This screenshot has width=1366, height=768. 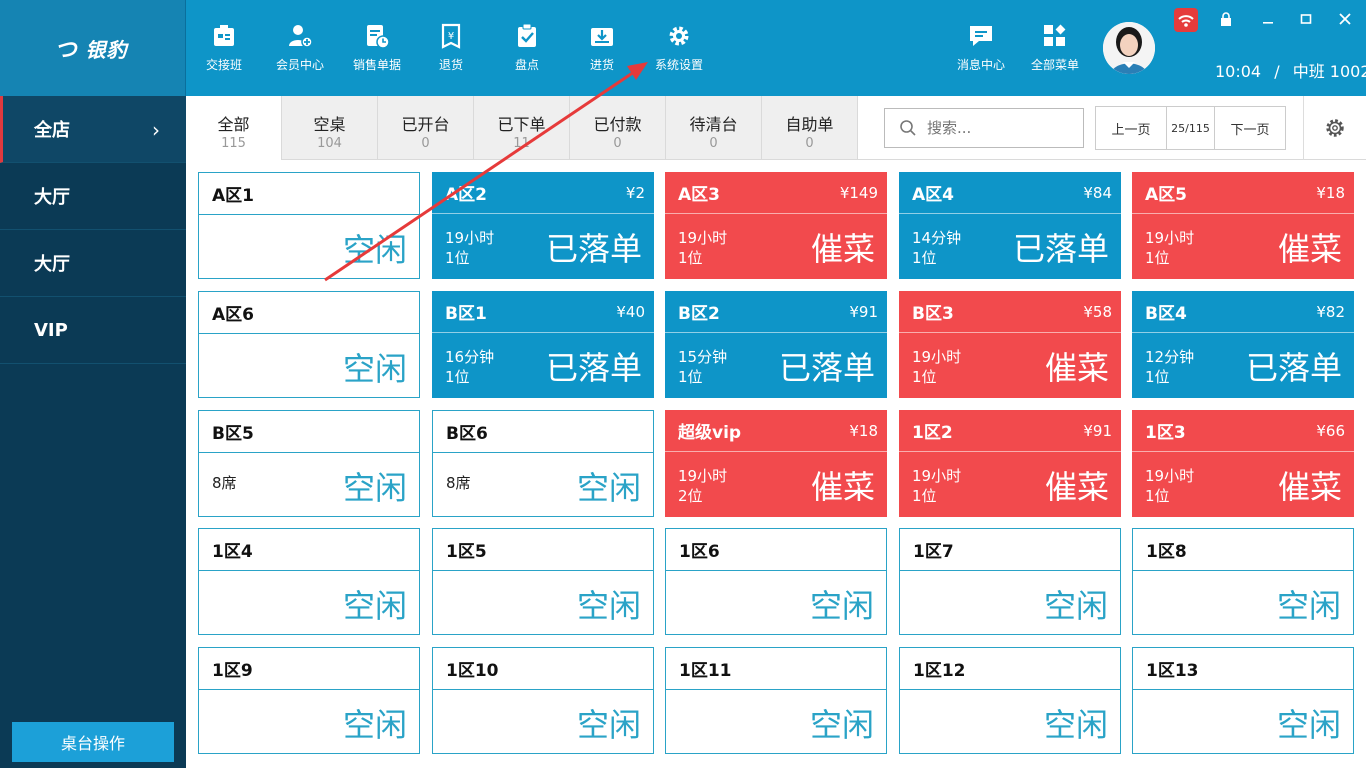 I want to click on maximize-glyph, so click(x=1306, y=19).